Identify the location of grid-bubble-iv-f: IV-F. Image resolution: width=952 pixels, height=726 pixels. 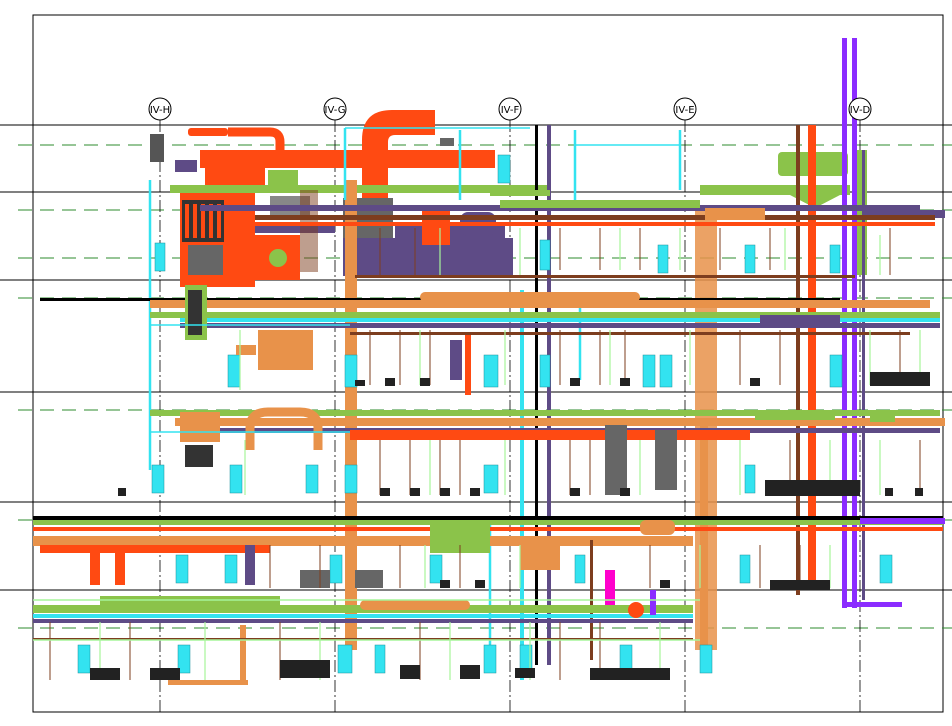
(510, 109).